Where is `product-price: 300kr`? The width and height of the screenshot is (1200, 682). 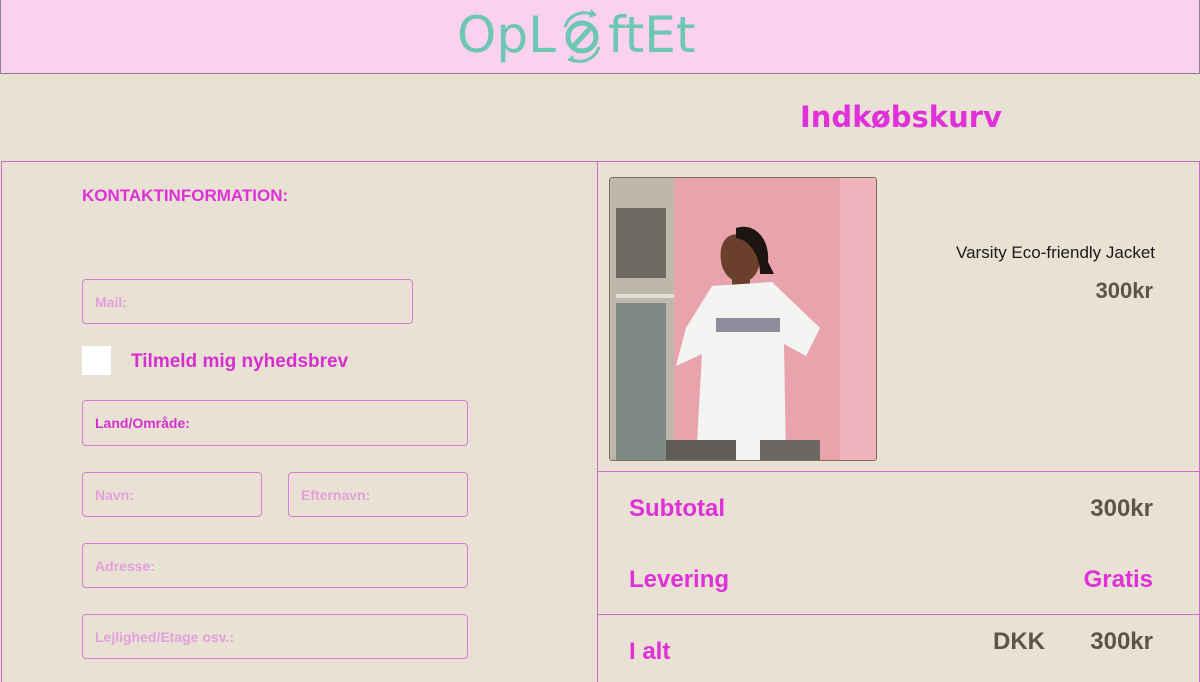 product-price: 300kr is located at coordinates (1124, 290).